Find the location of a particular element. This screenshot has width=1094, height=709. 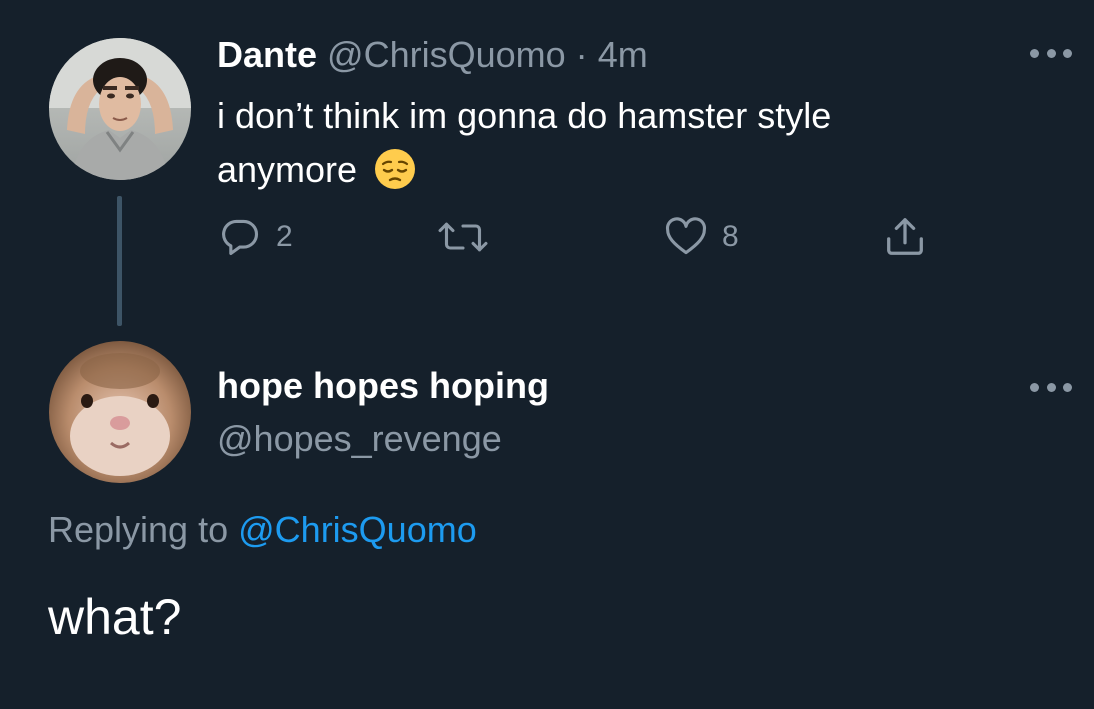

replying-to-line: Replying to @ChrisQuomo is located at coordinates (262, 530).